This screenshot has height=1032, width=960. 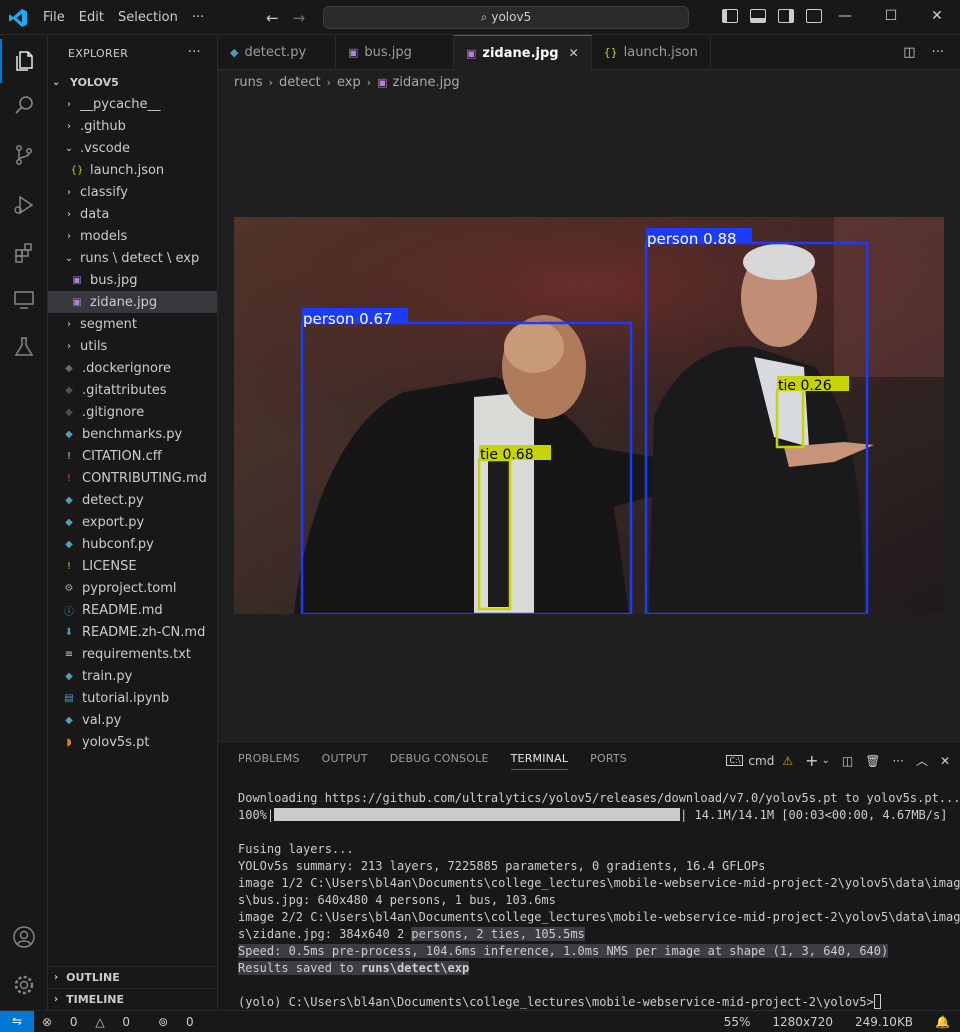 I want to click on editor-tab: {} launch.json, so click(x=651, y=52).